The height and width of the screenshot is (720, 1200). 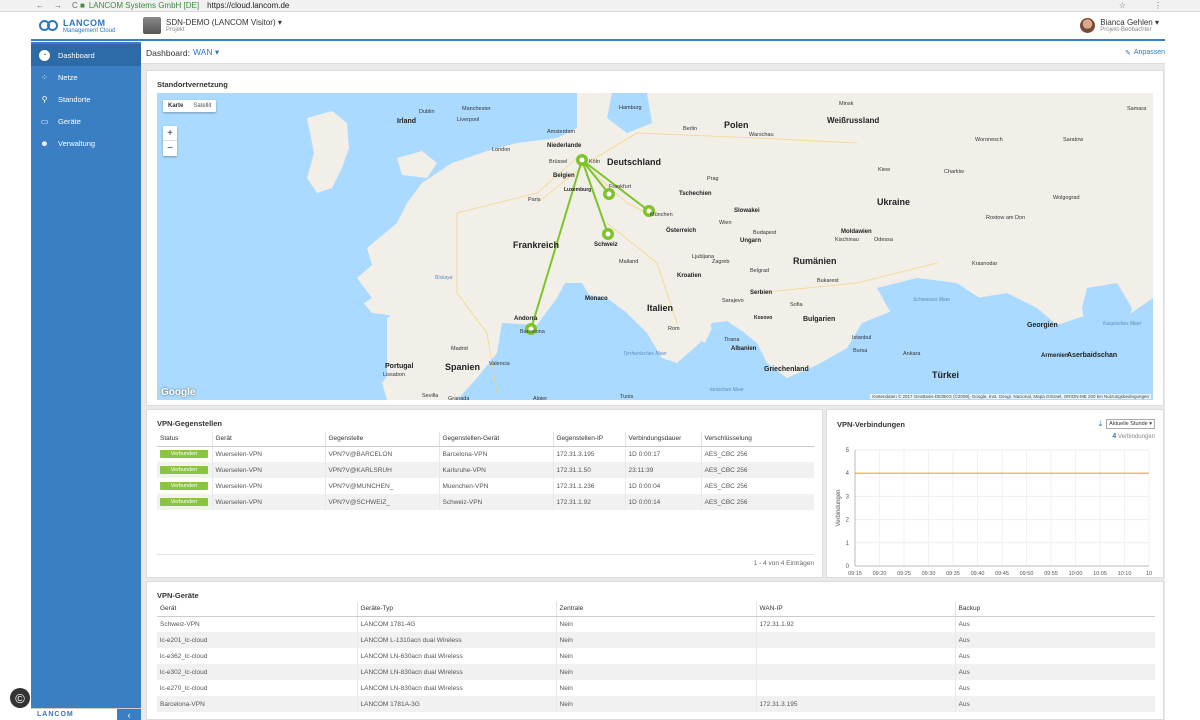 I want to click on device-cell: Wuerselen-VPN, so click(x=268, y=486).